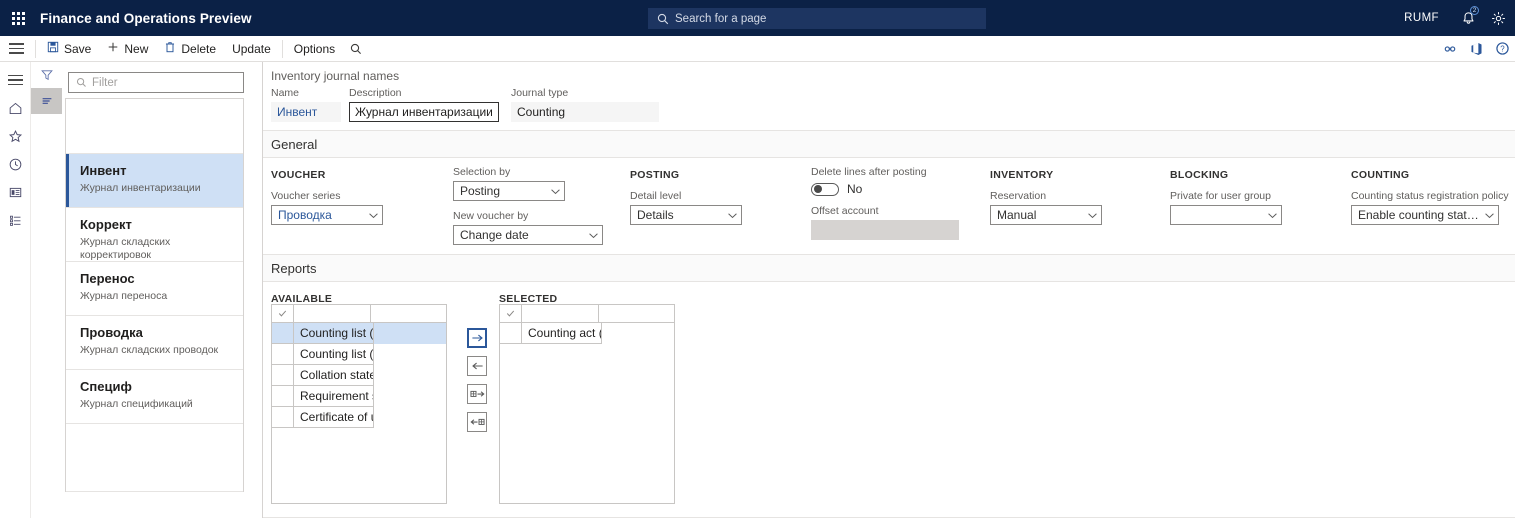  I want to click on settings-button, so click(1498, 18).